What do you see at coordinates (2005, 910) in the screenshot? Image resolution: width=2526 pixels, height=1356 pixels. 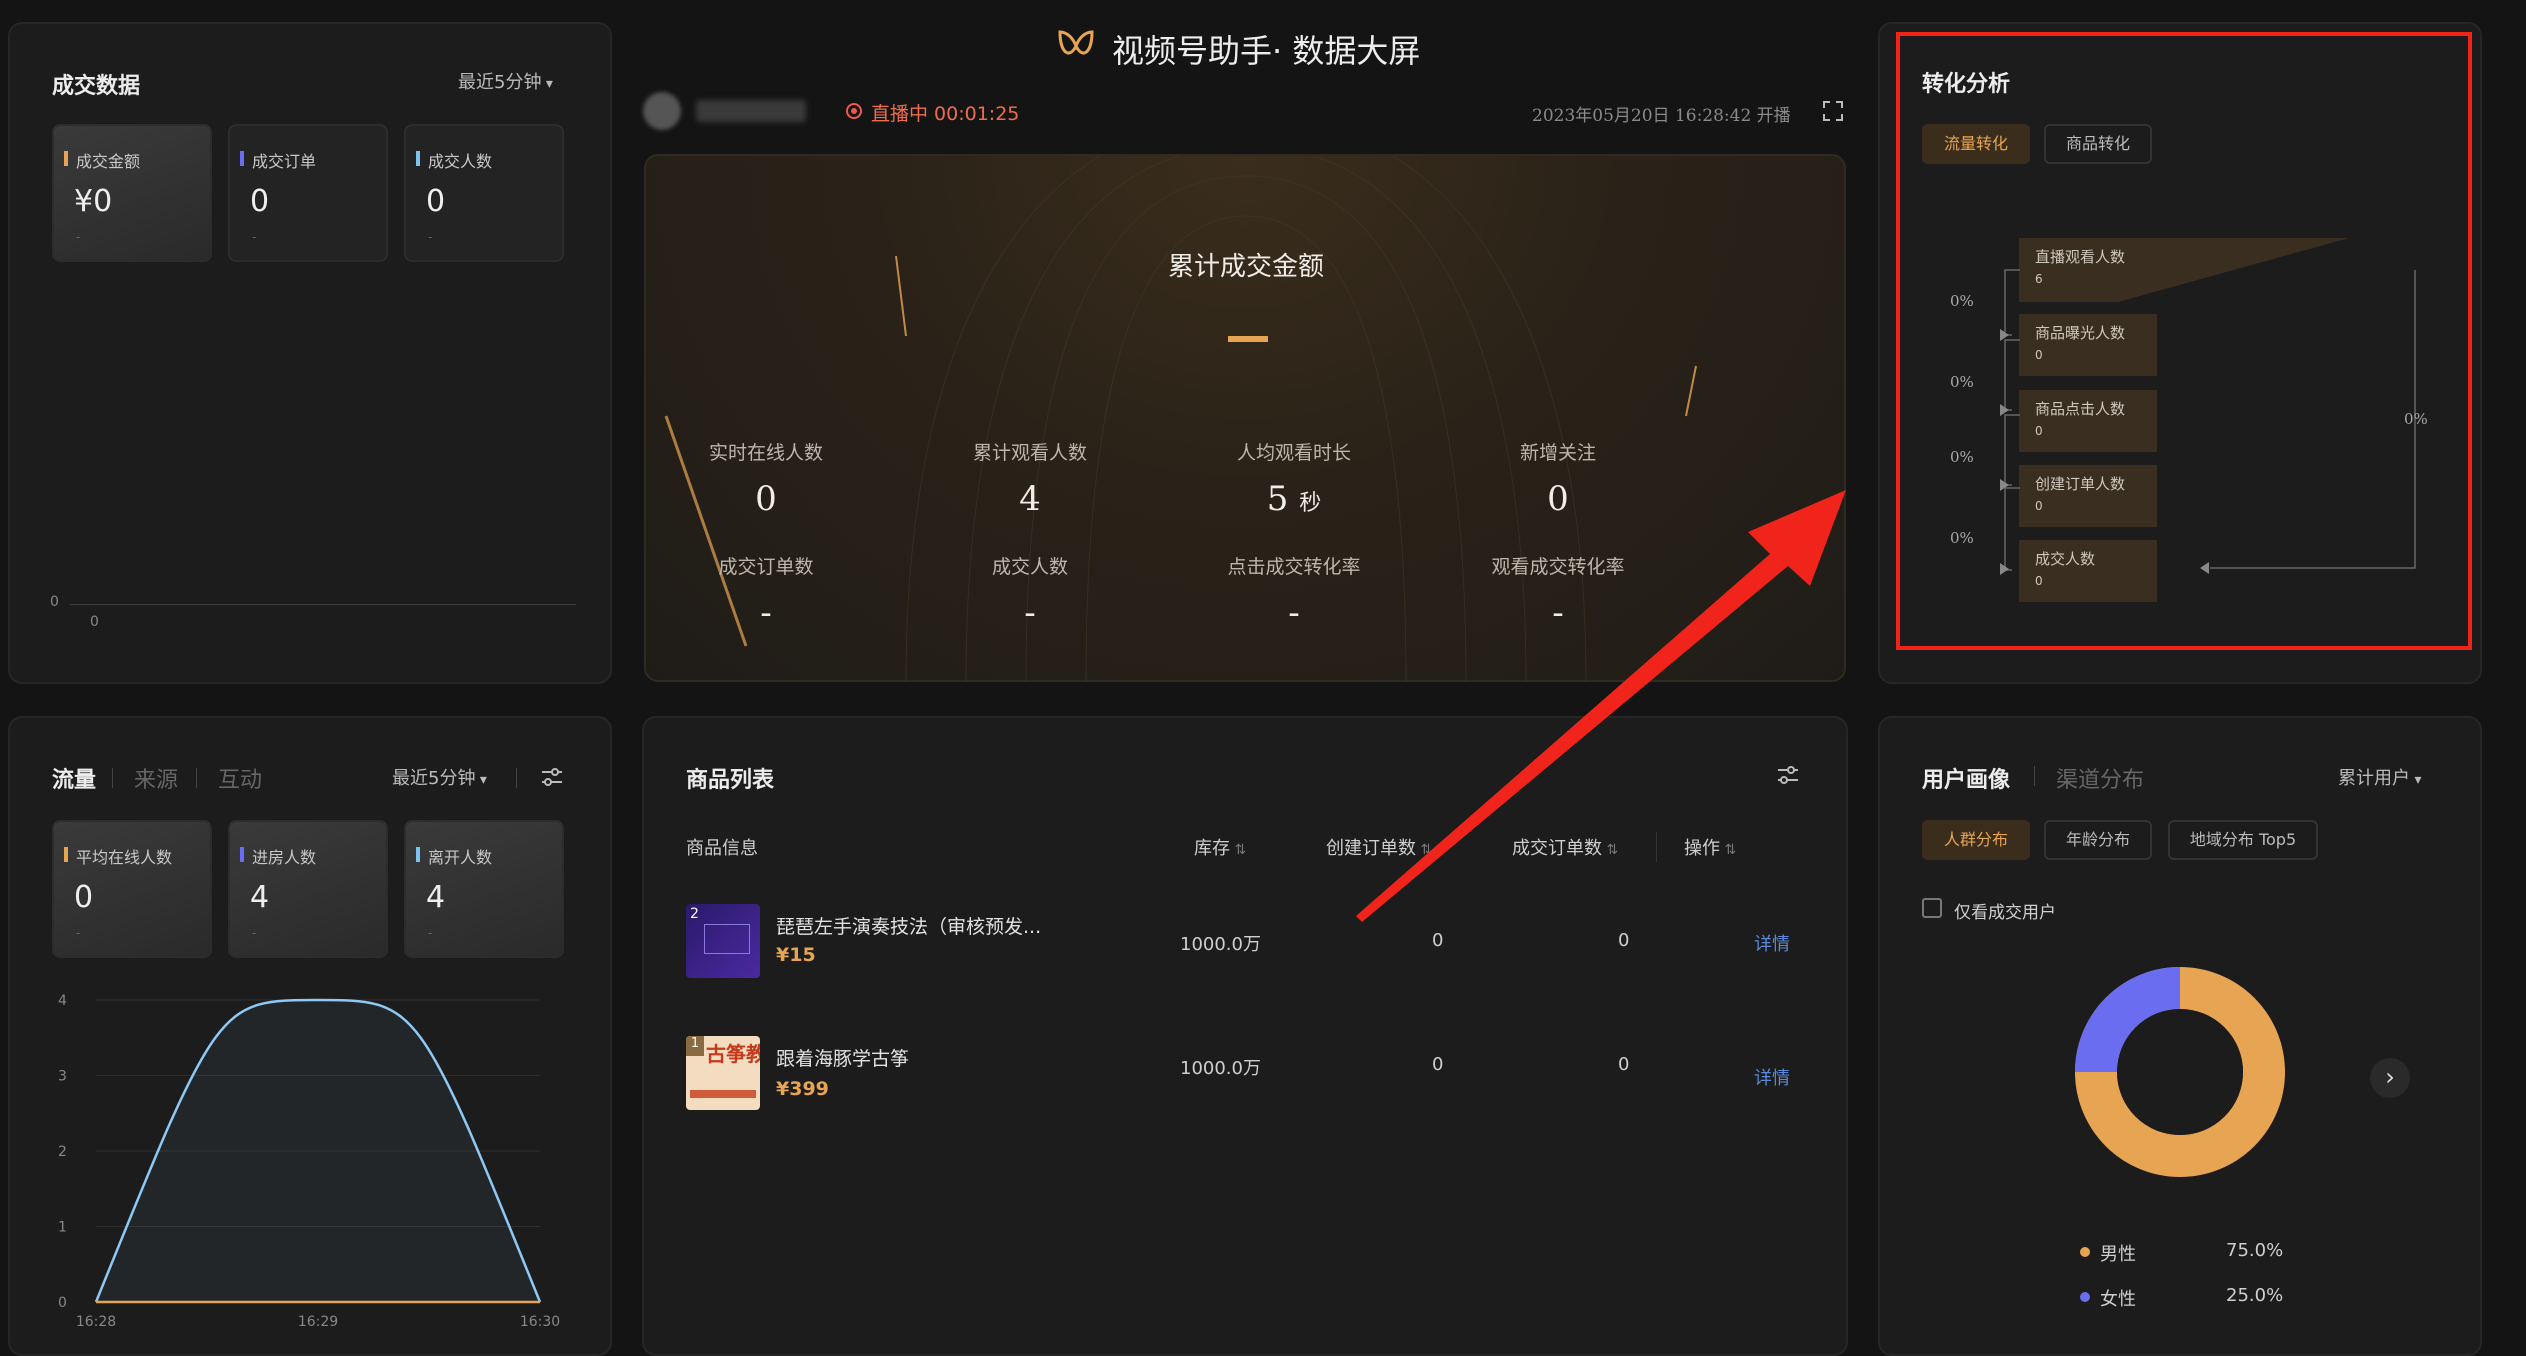 I see `only-deal-label: 仅看成交用户` at bounding box center [2005, 910].